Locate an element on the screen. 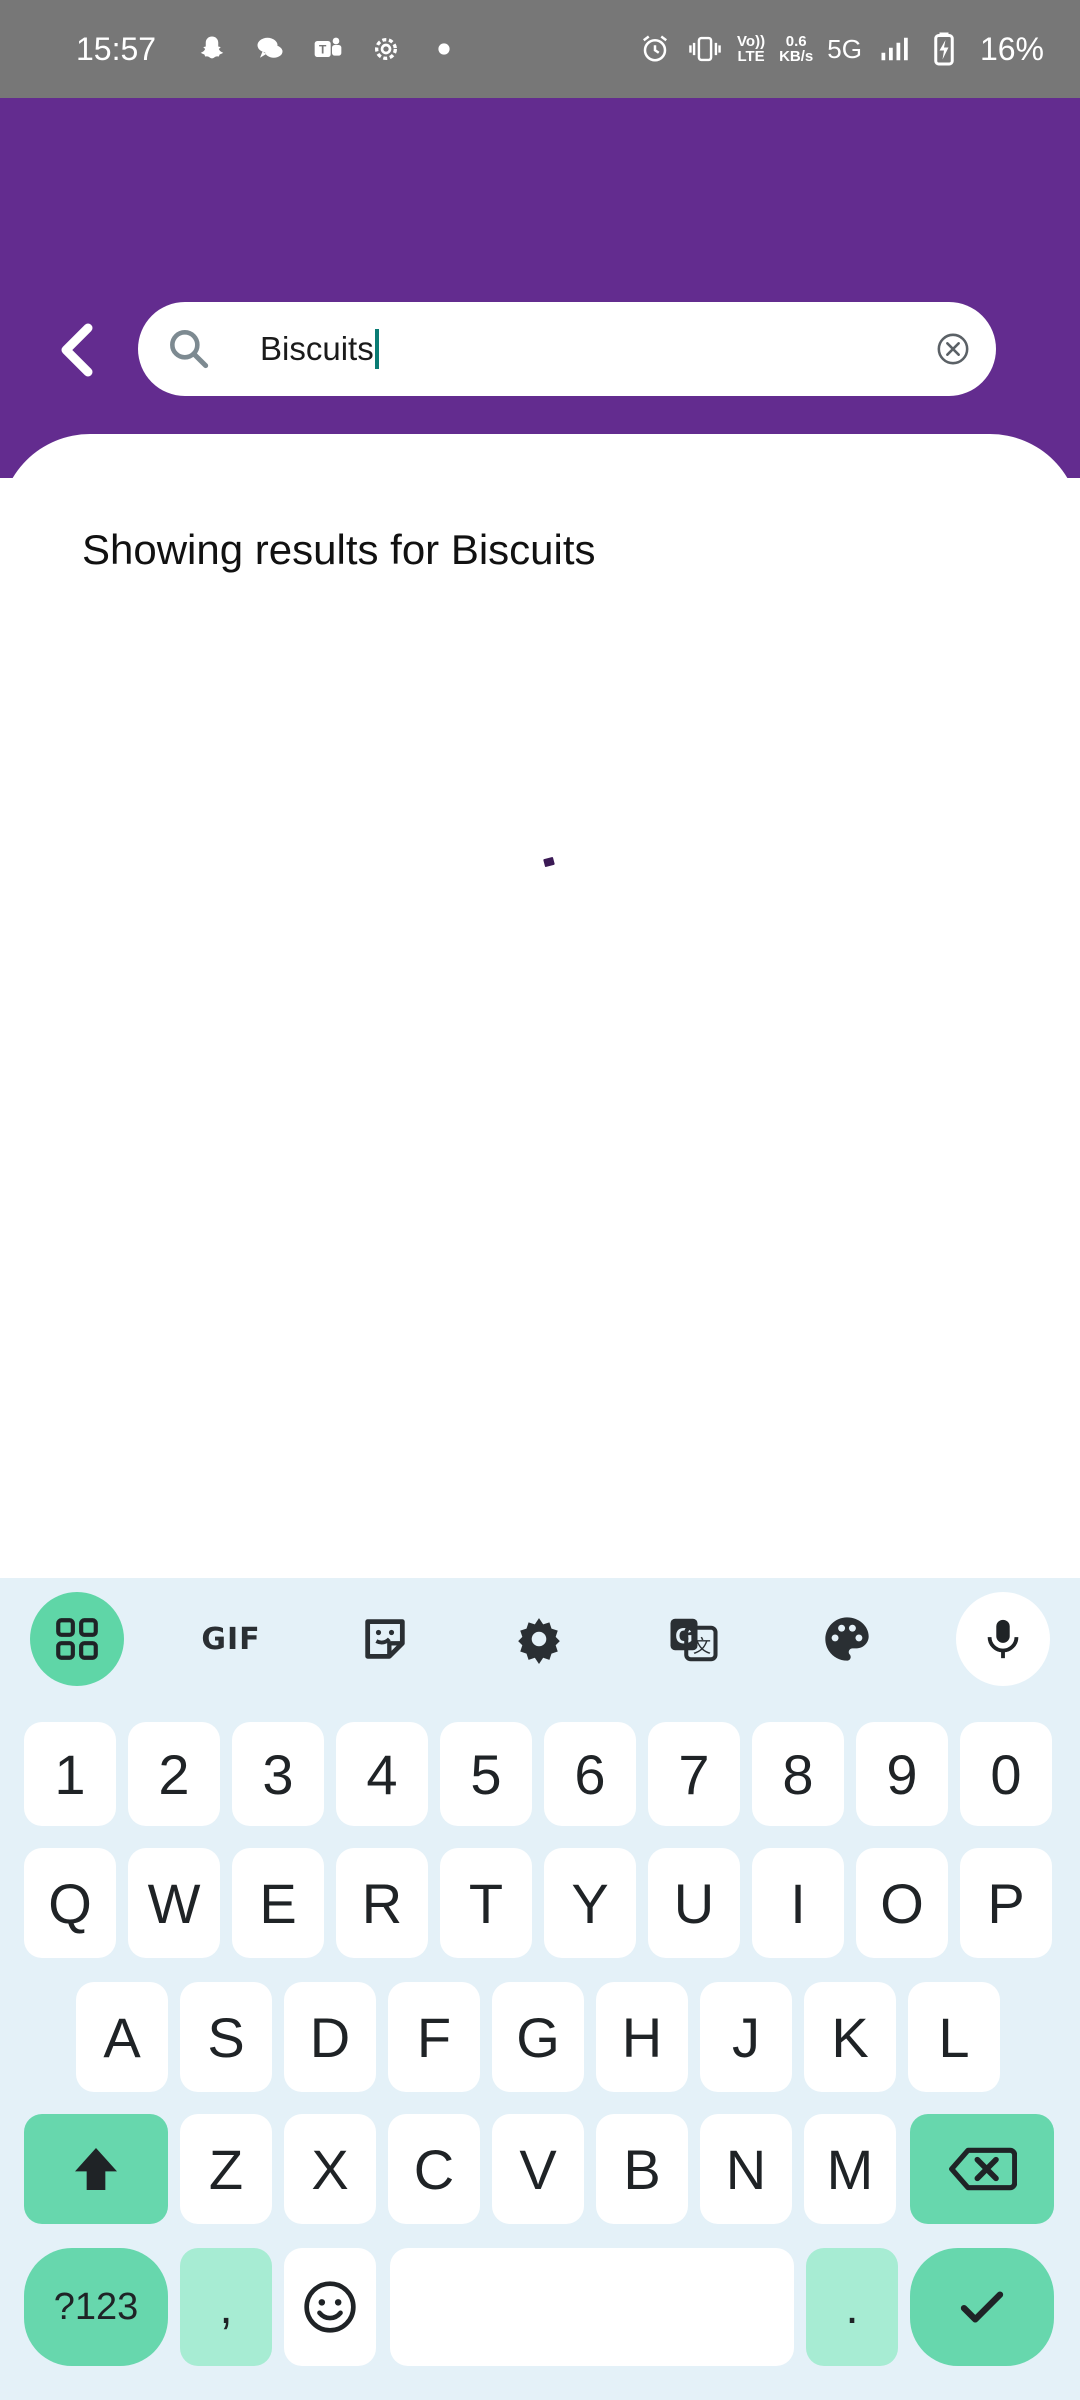 Image resolution: width=1080 pixels, height=2400 pixels. search-query: Biscuits is located at coordinates (317, 348).